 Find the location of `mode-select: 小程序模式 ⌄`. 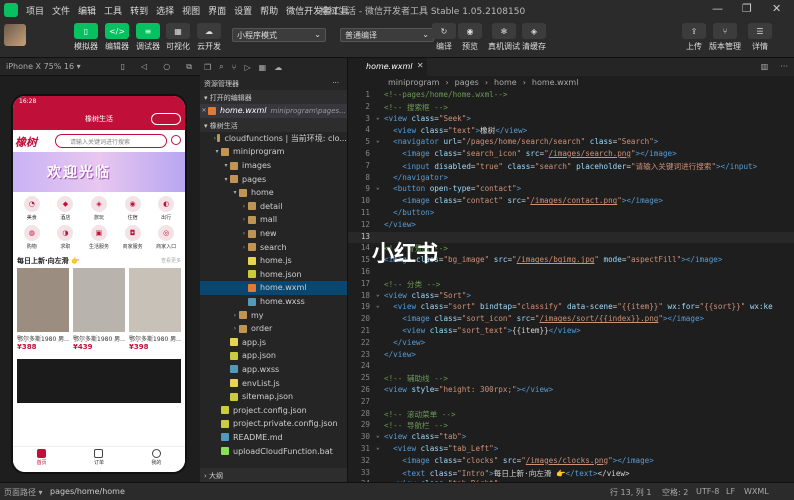

mode-select: 小程序模式 ⌄ is located at coordinates (279, 35).